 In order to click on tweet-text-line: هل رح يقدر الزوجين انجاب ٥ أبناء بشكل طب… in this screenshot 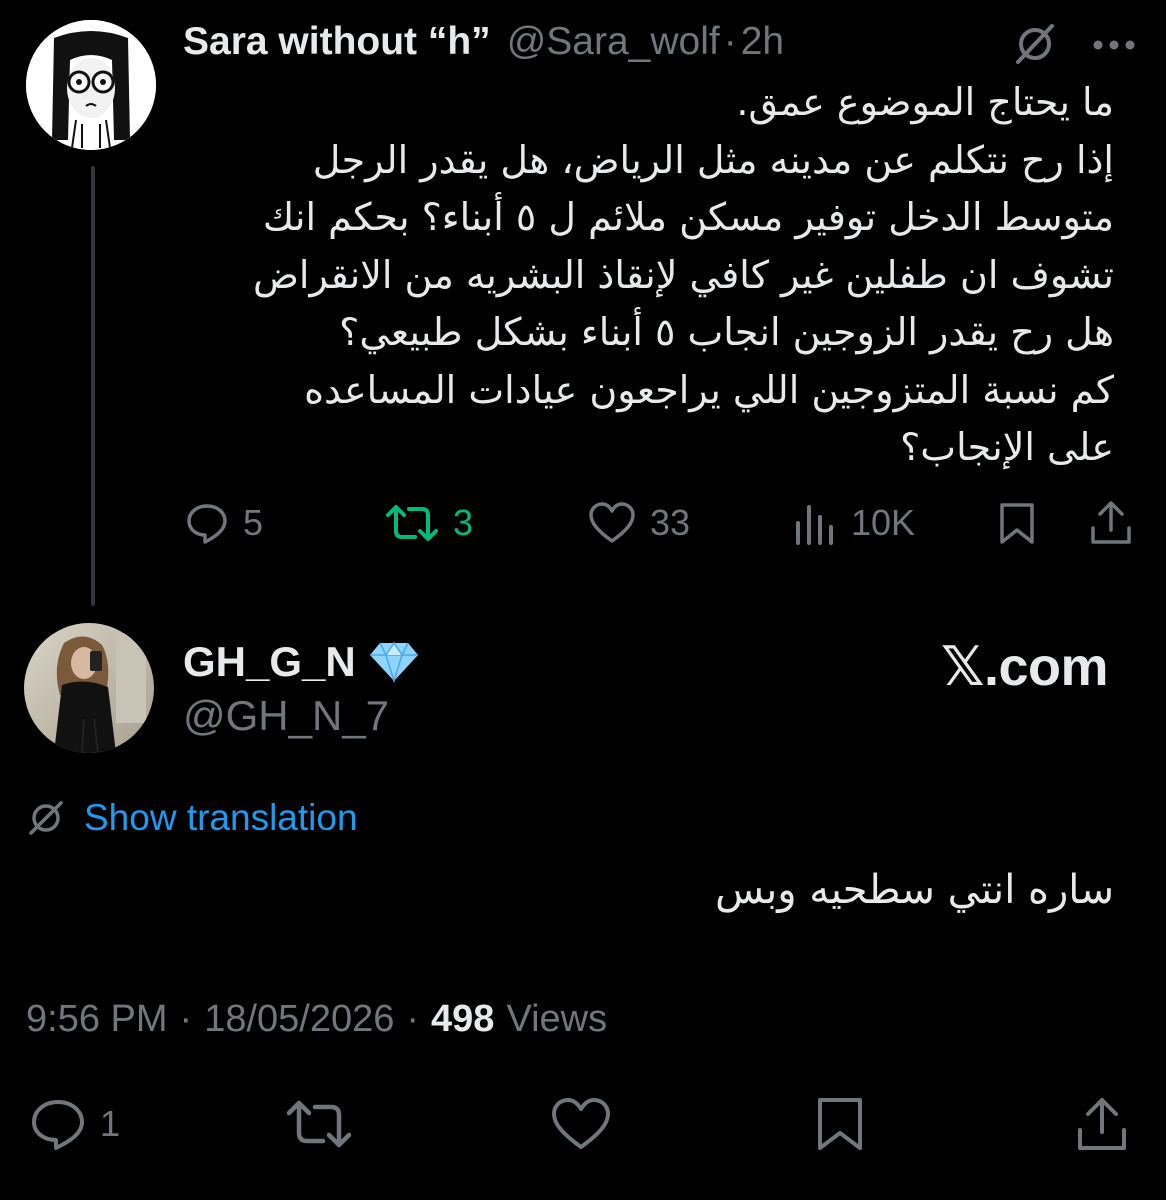, I will do `click(726, 332)`.